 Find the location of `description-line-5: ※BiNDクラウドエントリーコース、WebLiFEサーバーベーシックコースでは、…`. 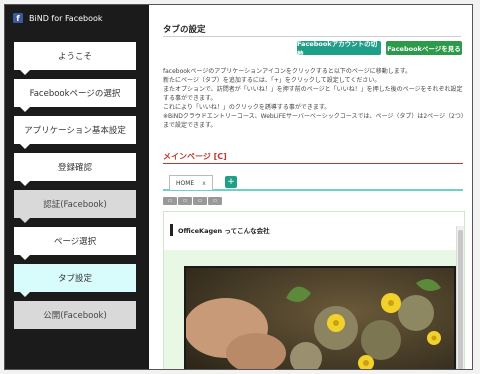

description-line-5: ※BiNDクラウドエントリーコース、WebLiFEサーバーベーシックコースでは、… is located at coordinates (313, 121).